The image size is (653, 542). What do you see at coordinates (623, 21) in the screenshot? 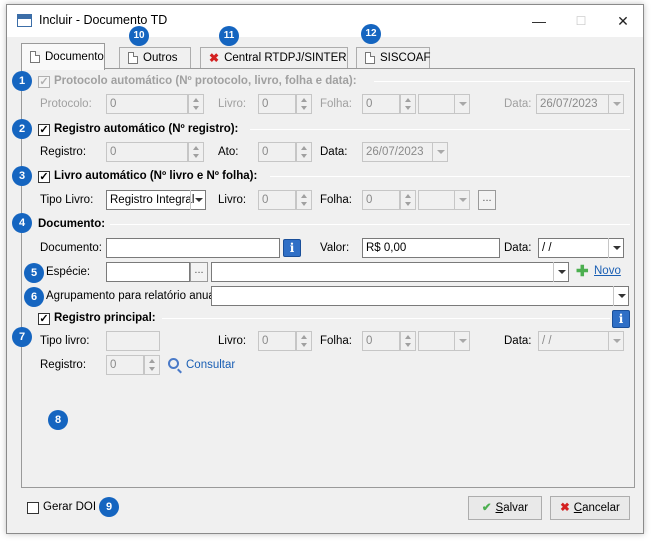
I see `close-button: ✕` at bounding box center [623, 21].